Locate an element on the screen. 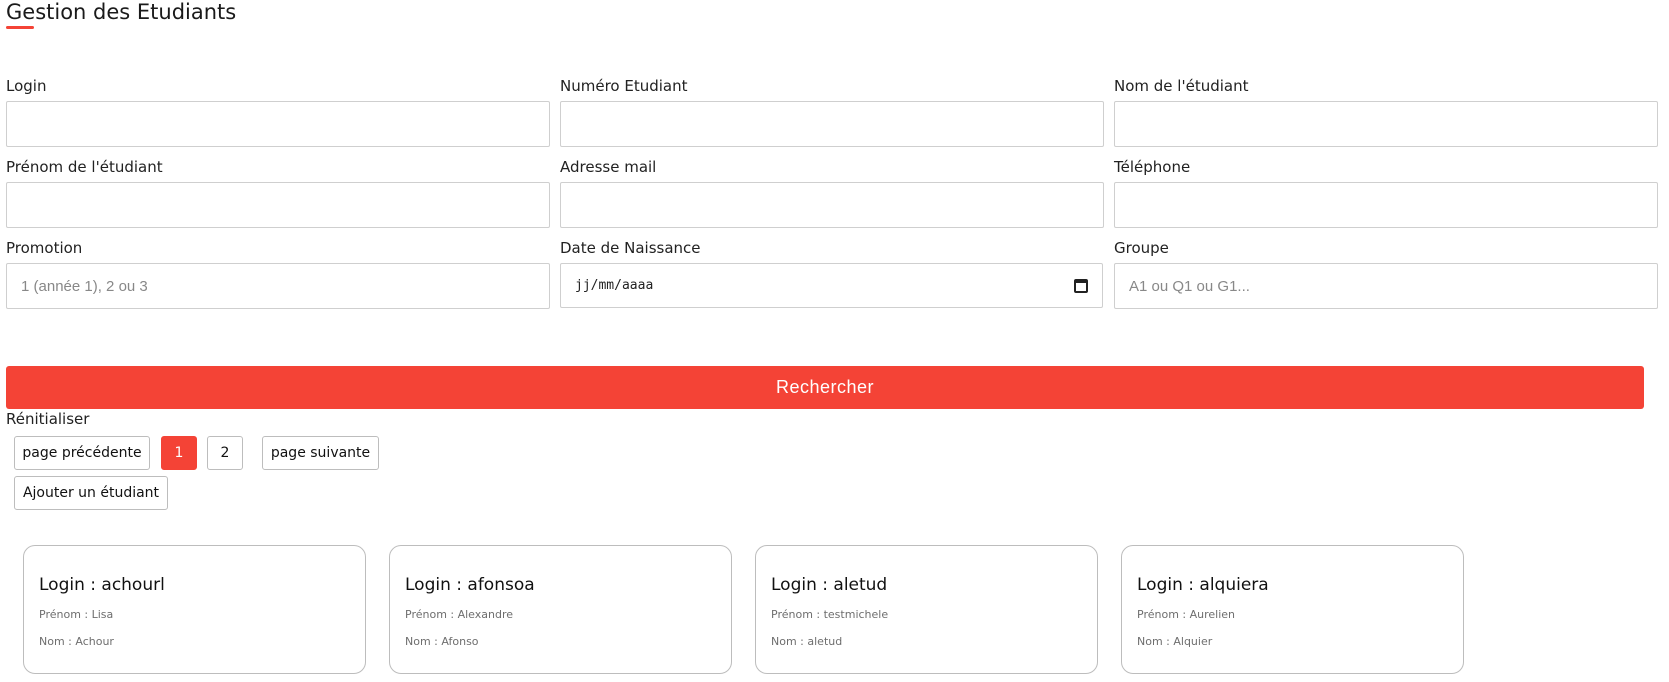 The image size is (1669, 682). nom-label: Nom de l'étudiant is located at coordinates (1181, 86).